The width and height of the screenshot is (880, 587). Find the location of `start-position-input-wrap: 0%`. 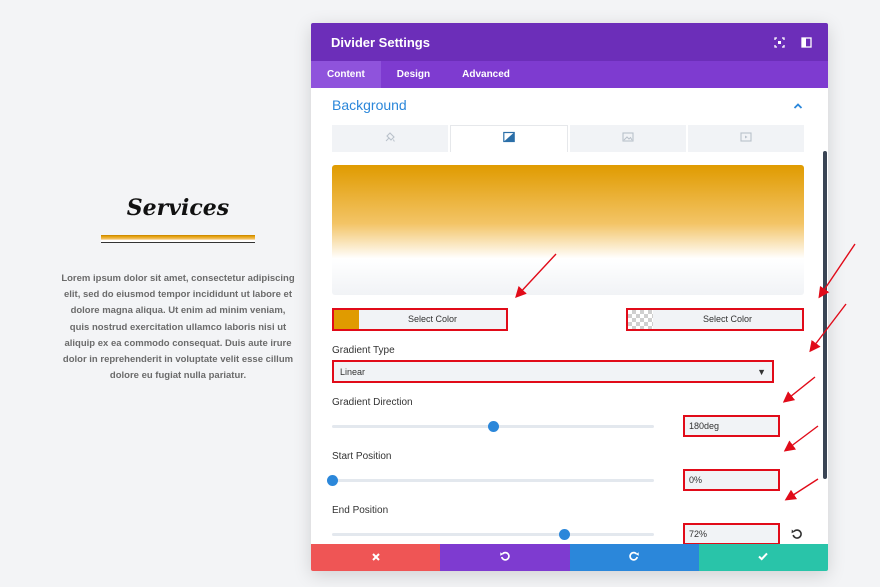

start-position-input-wrap: 0% is located at coordinates (743, 479).